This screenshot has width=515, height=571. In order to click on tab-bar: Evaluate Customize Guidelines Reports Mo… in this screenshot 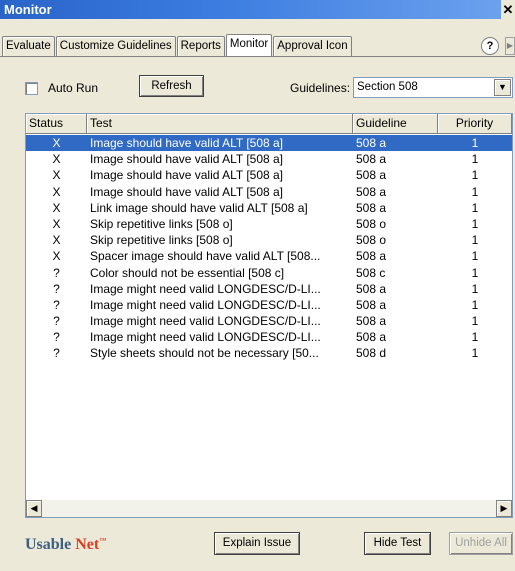, I will do `click(177, 45)`.